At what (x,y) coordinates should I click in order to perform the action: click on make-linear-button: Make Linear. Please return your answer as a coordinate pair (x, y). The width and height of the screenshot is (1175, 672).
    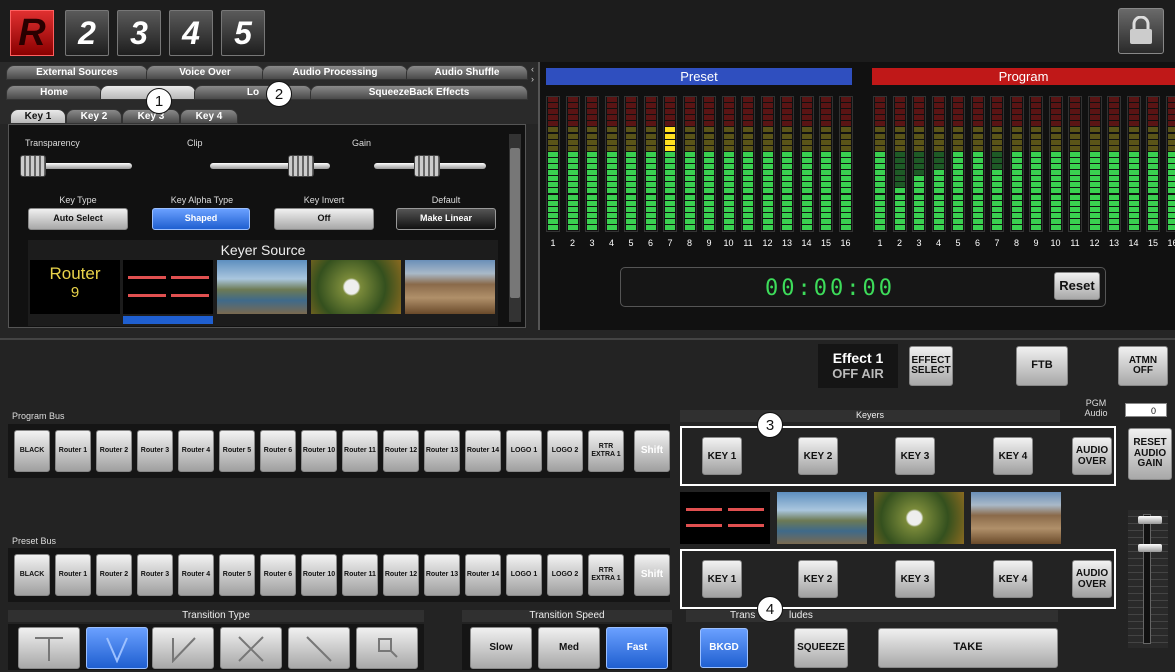
    Looking at the image, I should click on (446, 219).